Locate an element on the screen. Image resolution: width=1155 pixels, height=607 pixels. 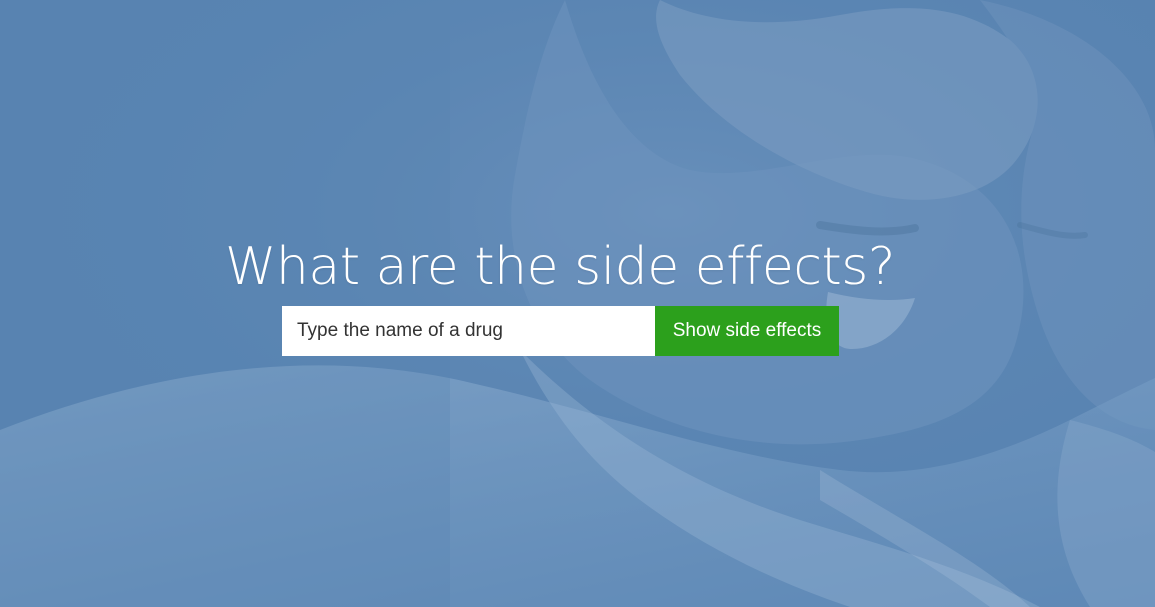
drug-search-form: Show side effects is located at coordinates (560, 331).